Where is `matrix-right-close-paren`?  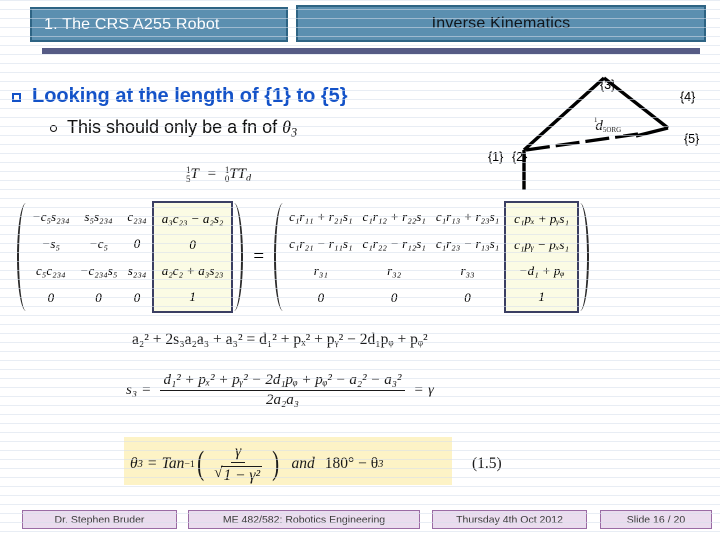
matrix-right-close-paren is located at coordinates (585, 257).